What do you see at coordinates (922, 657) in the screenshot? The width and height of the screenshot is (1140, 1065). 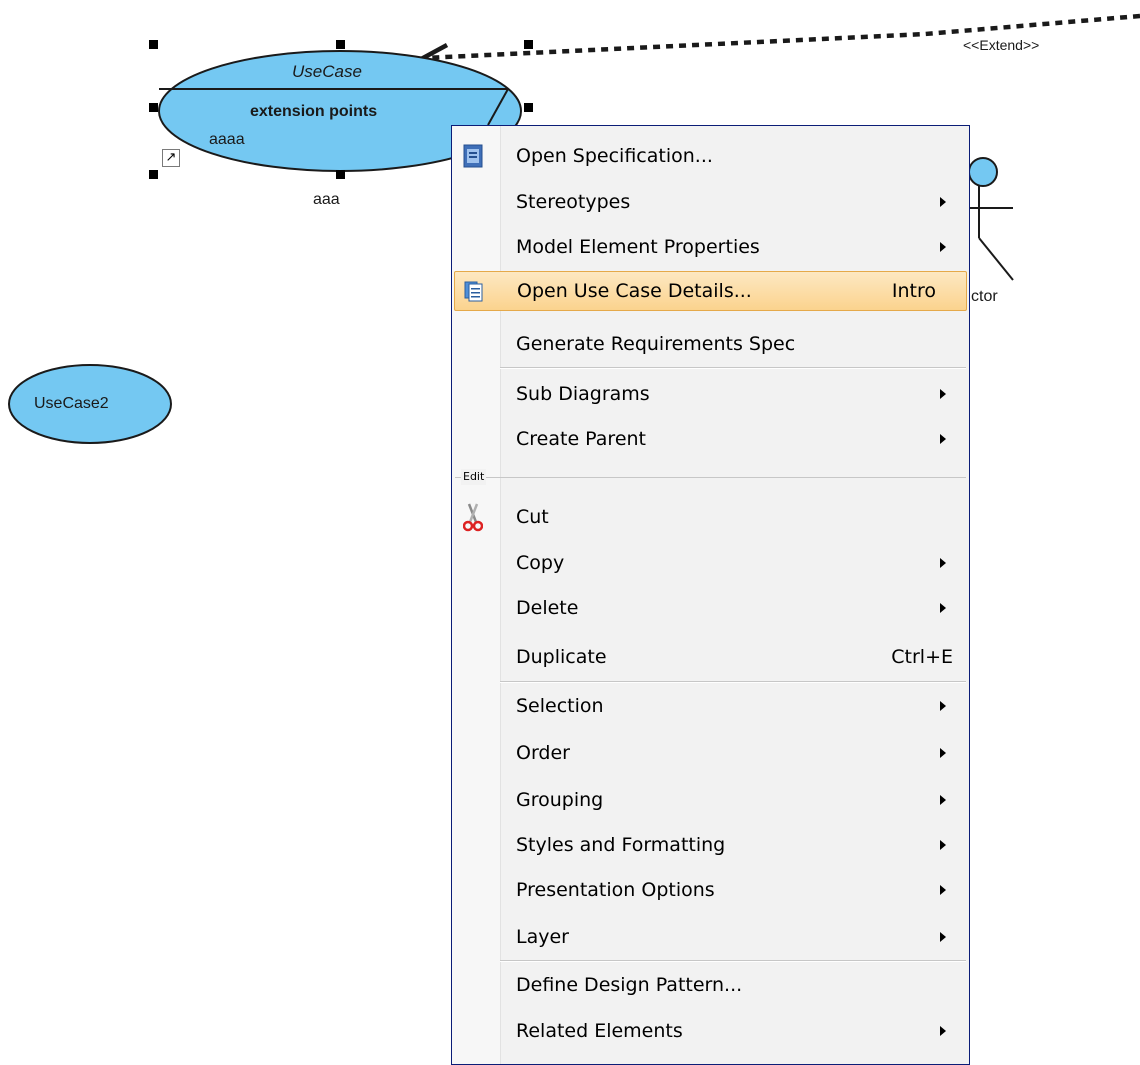 I see `menu-item-shortcut: Ctrl+E` at bounding box center [922, 657].